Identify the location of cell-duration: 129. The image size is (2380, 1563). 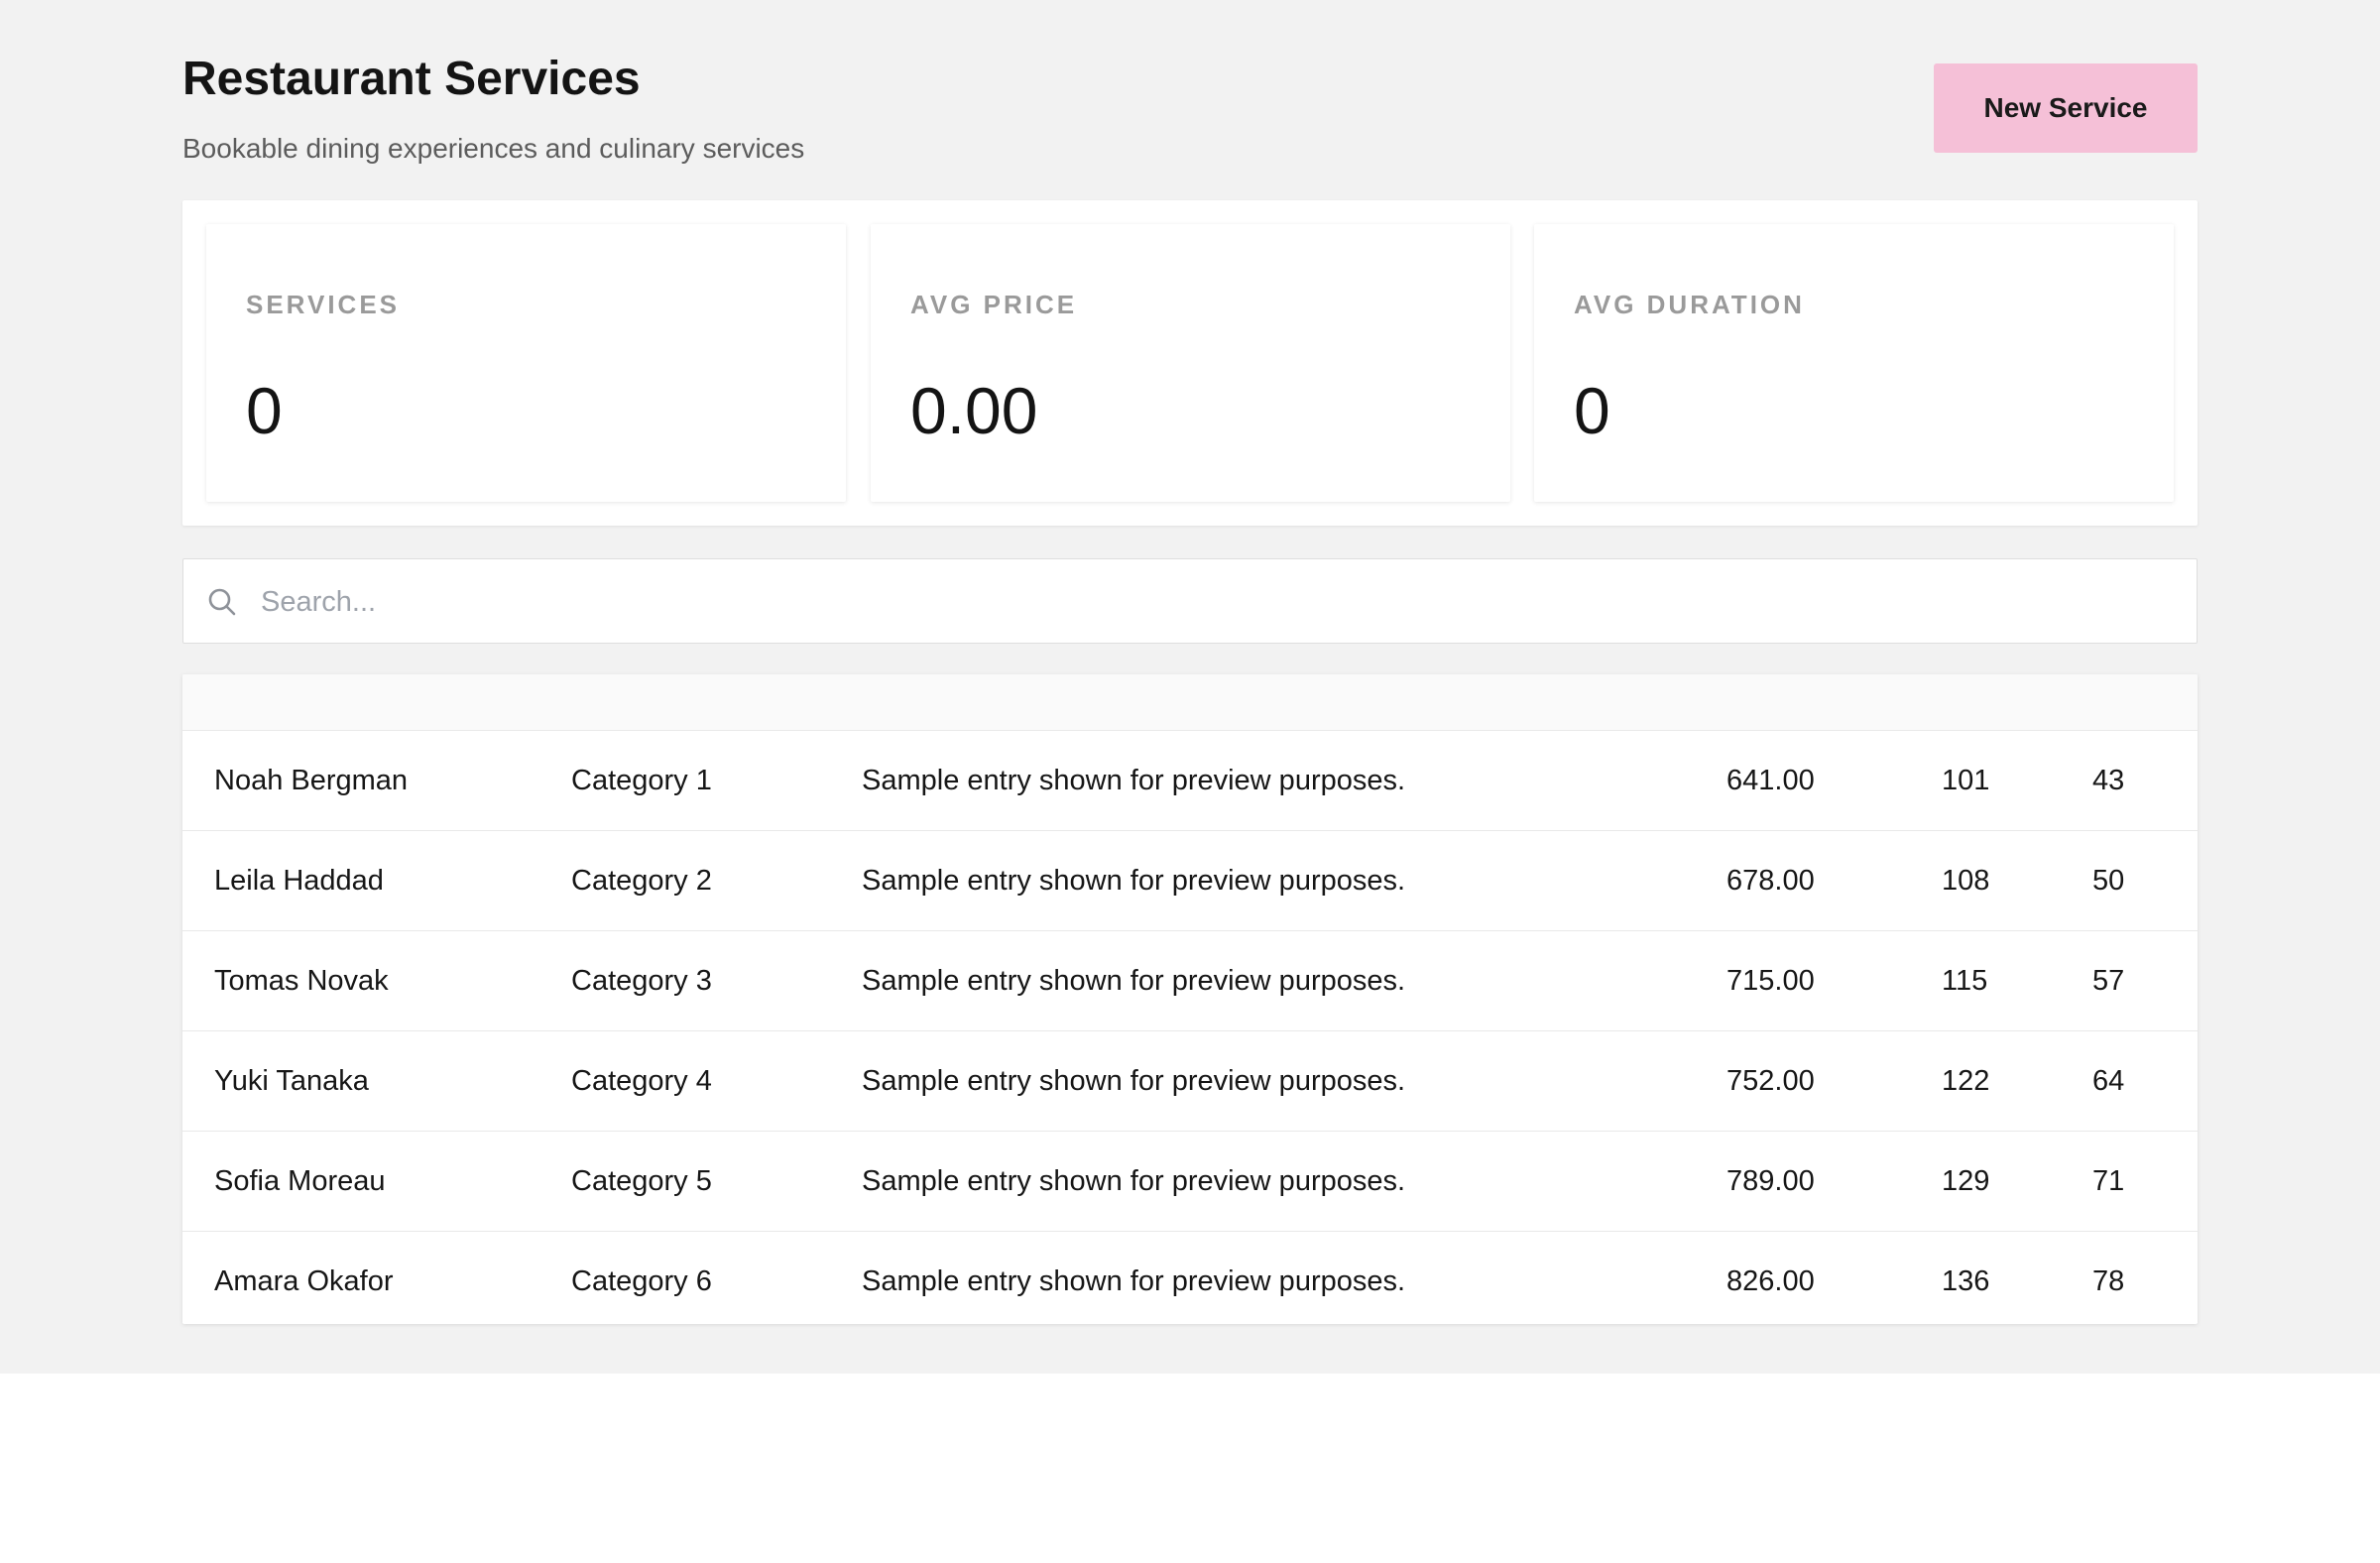
(1966, 1181).